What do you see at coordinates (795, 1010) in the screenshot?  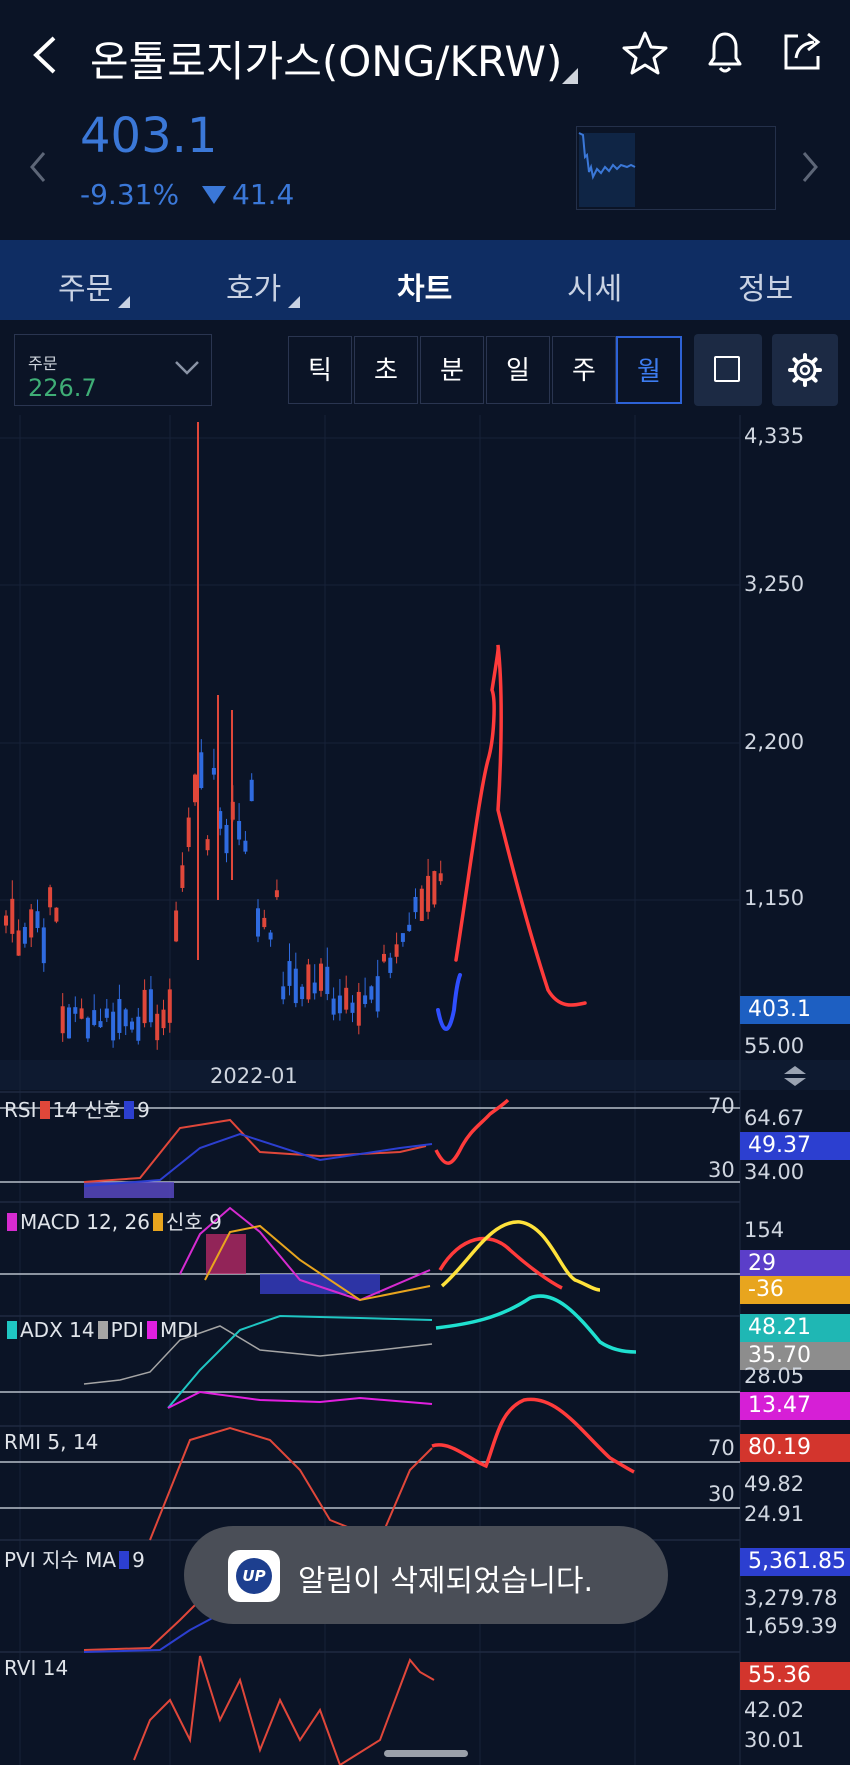 I see `current-price-tag: 403.1` at bounding box center [795, 1010].